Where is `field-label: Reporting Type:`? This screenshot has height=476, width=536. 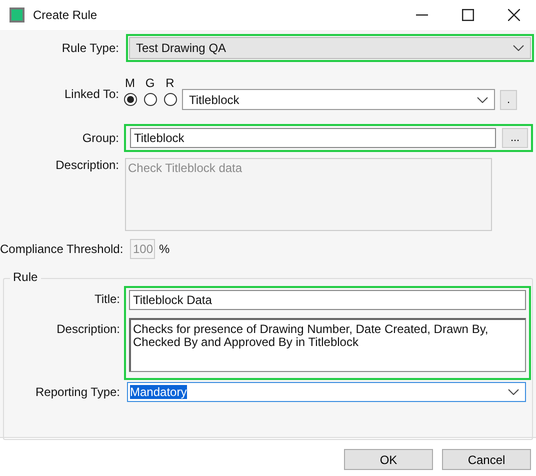 field-label: Reporting Type: is located at coordinates (77, 392).